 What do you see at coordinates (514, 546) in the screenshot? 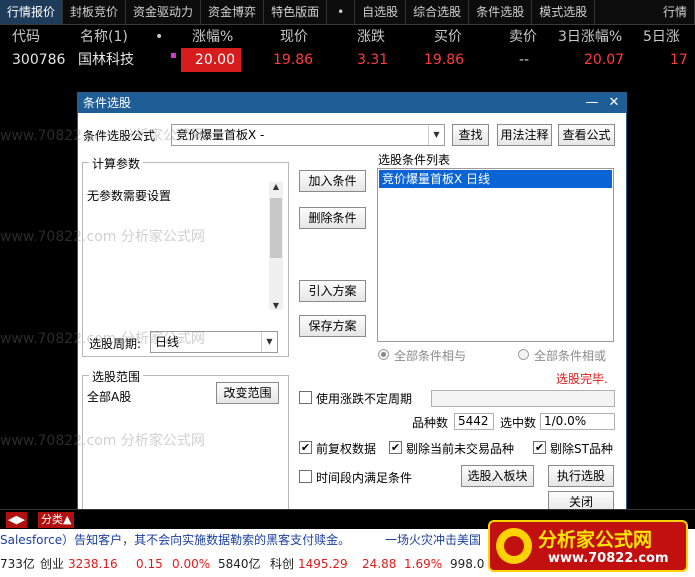
I see `logo-emblem-icon` at bounding box center [514, 546].